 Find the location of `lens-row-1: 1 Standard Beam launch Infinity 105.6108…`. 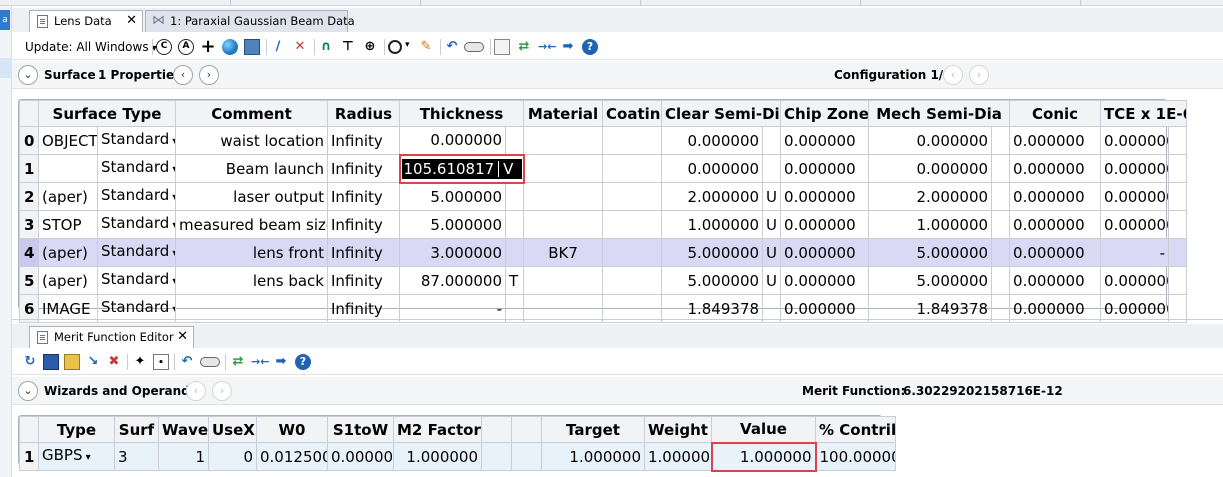

lens-row-1: 1 Standard Beam launch Infinity 105.6108… is located at coordinates (603, 168).